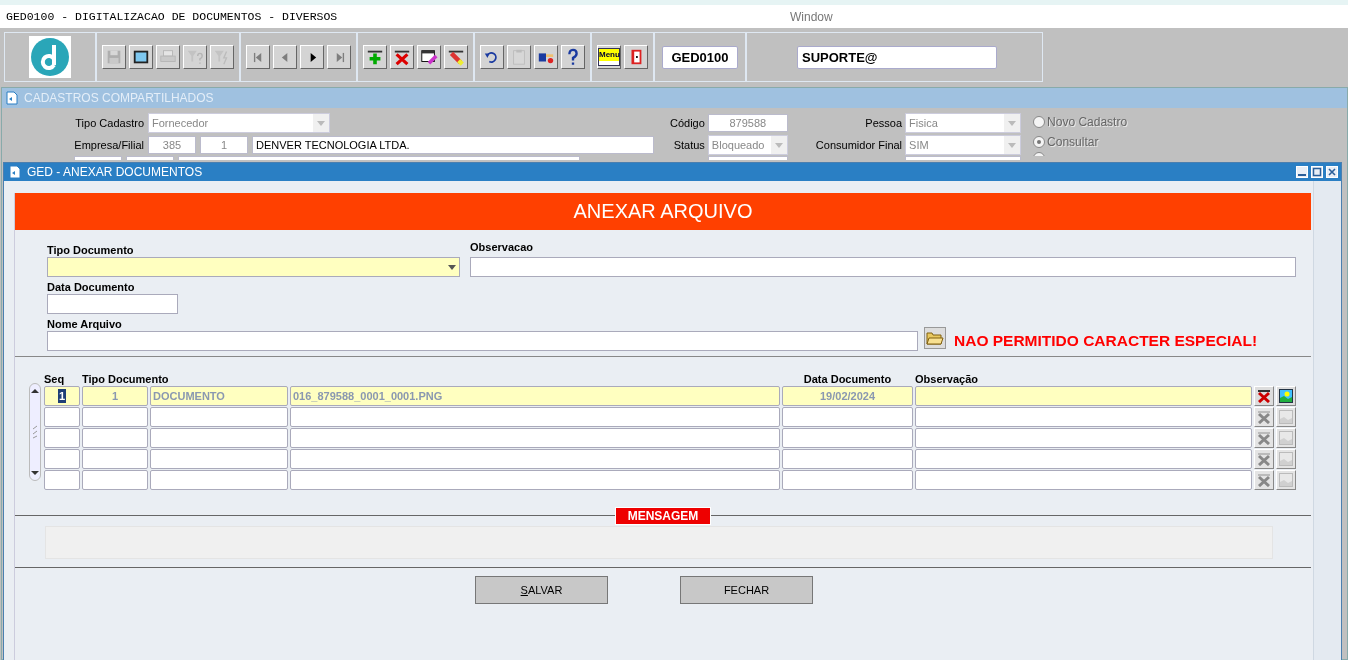 This screenshot has width=1348, height=660. Describe the element at coordinates (689, 145) in the screenshot. I see `field-label: Status` at that location.